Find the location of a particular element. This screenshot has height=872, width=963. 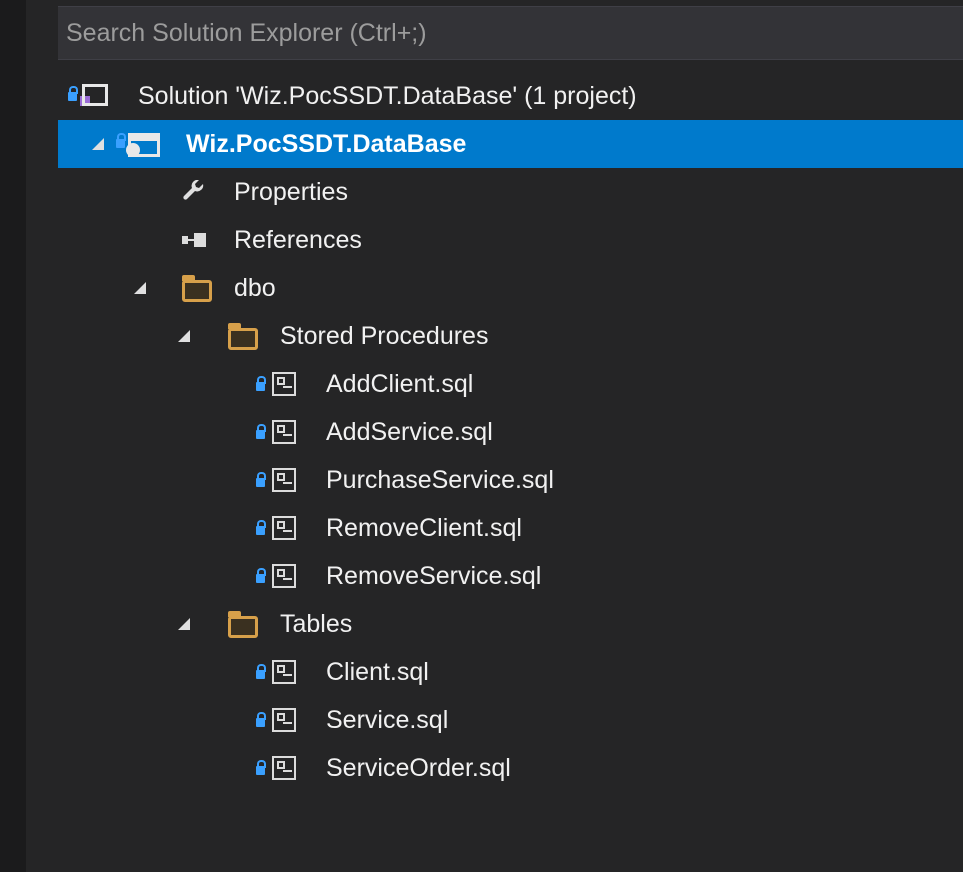

properties-label: Properties is located at coordinates (291, 191).